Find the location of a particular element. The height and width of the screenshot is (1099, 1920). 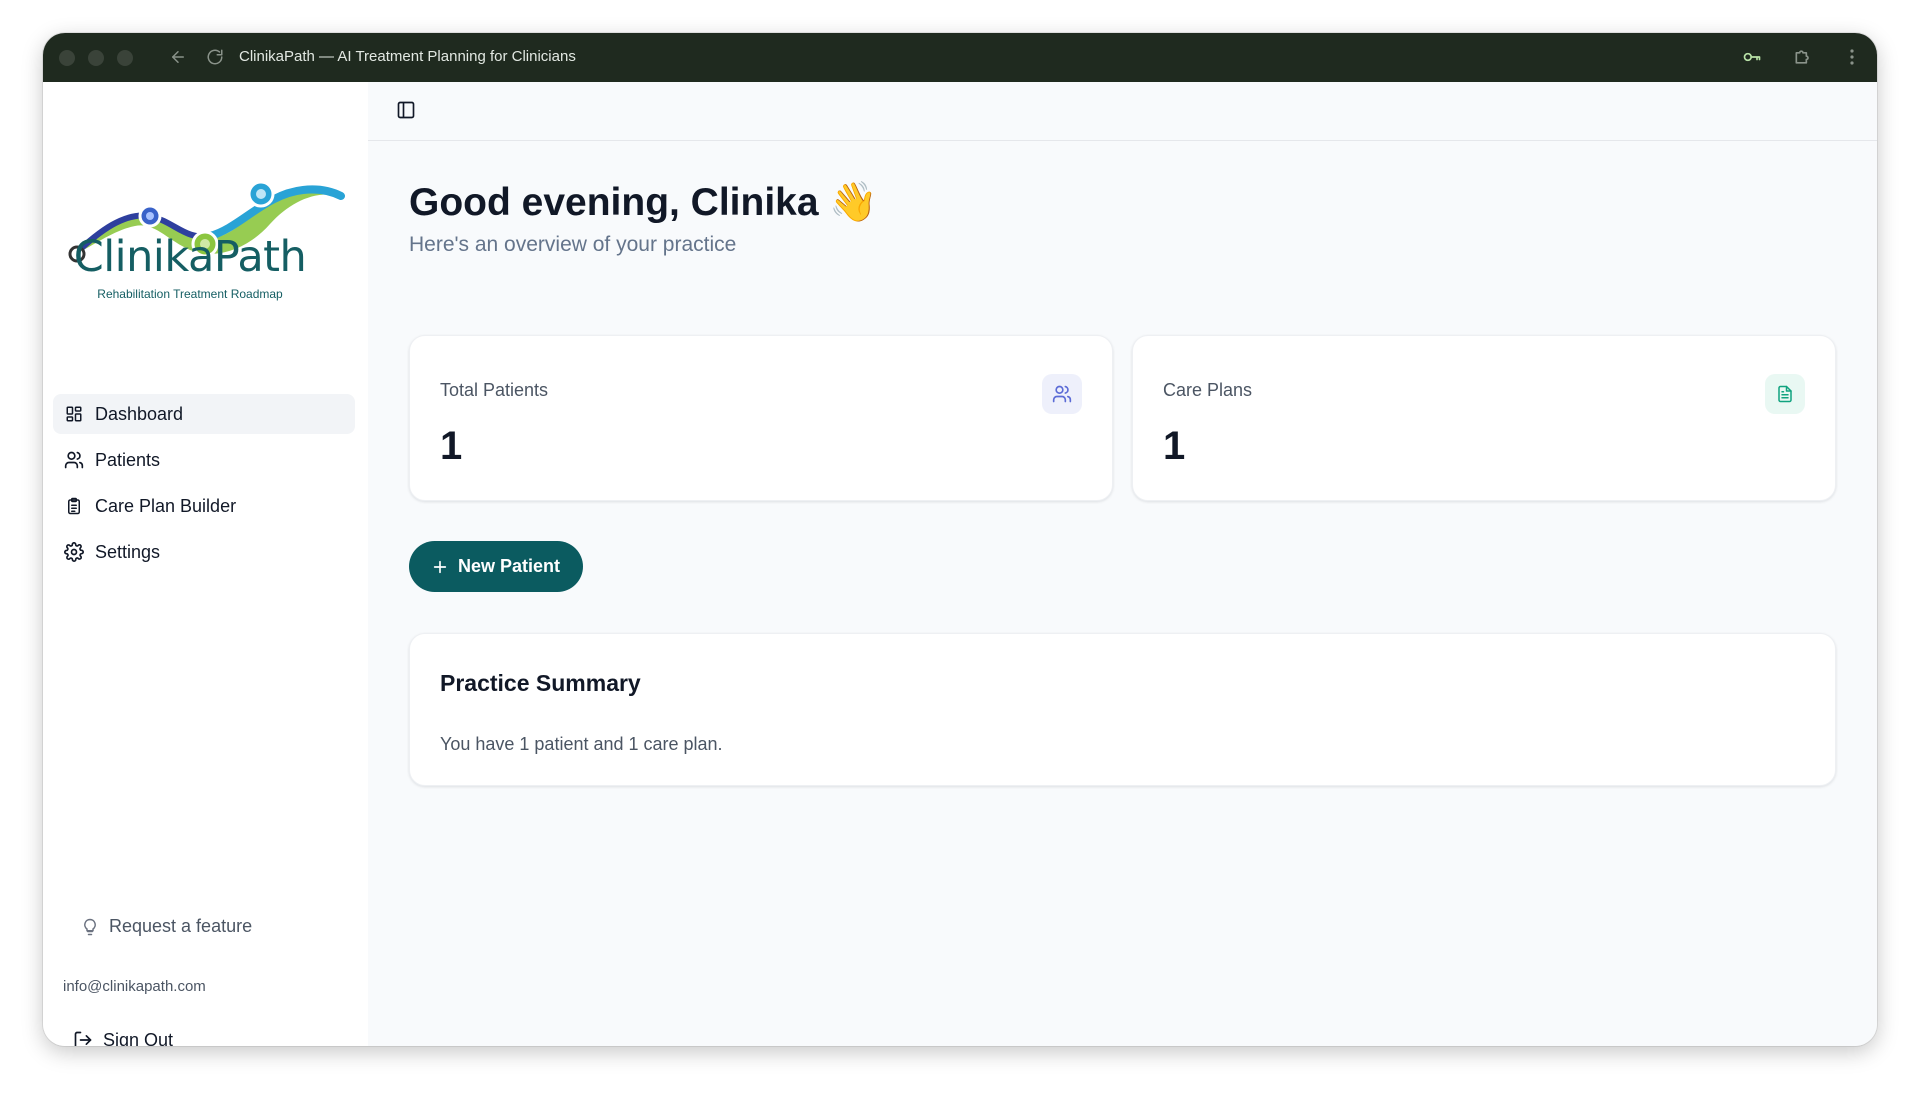

plus-icon is located at coordinates (440, 567).